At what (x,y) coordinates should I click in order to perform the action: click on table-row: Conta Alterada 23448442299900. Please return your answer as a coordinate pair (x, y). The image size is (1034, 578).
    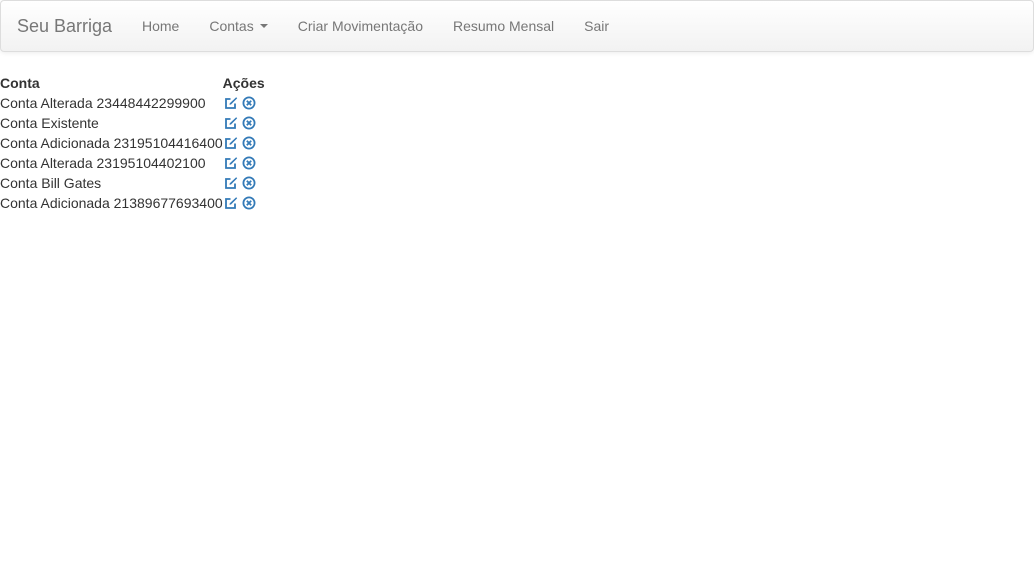
    Looking at the image, I should click on (132, 103).